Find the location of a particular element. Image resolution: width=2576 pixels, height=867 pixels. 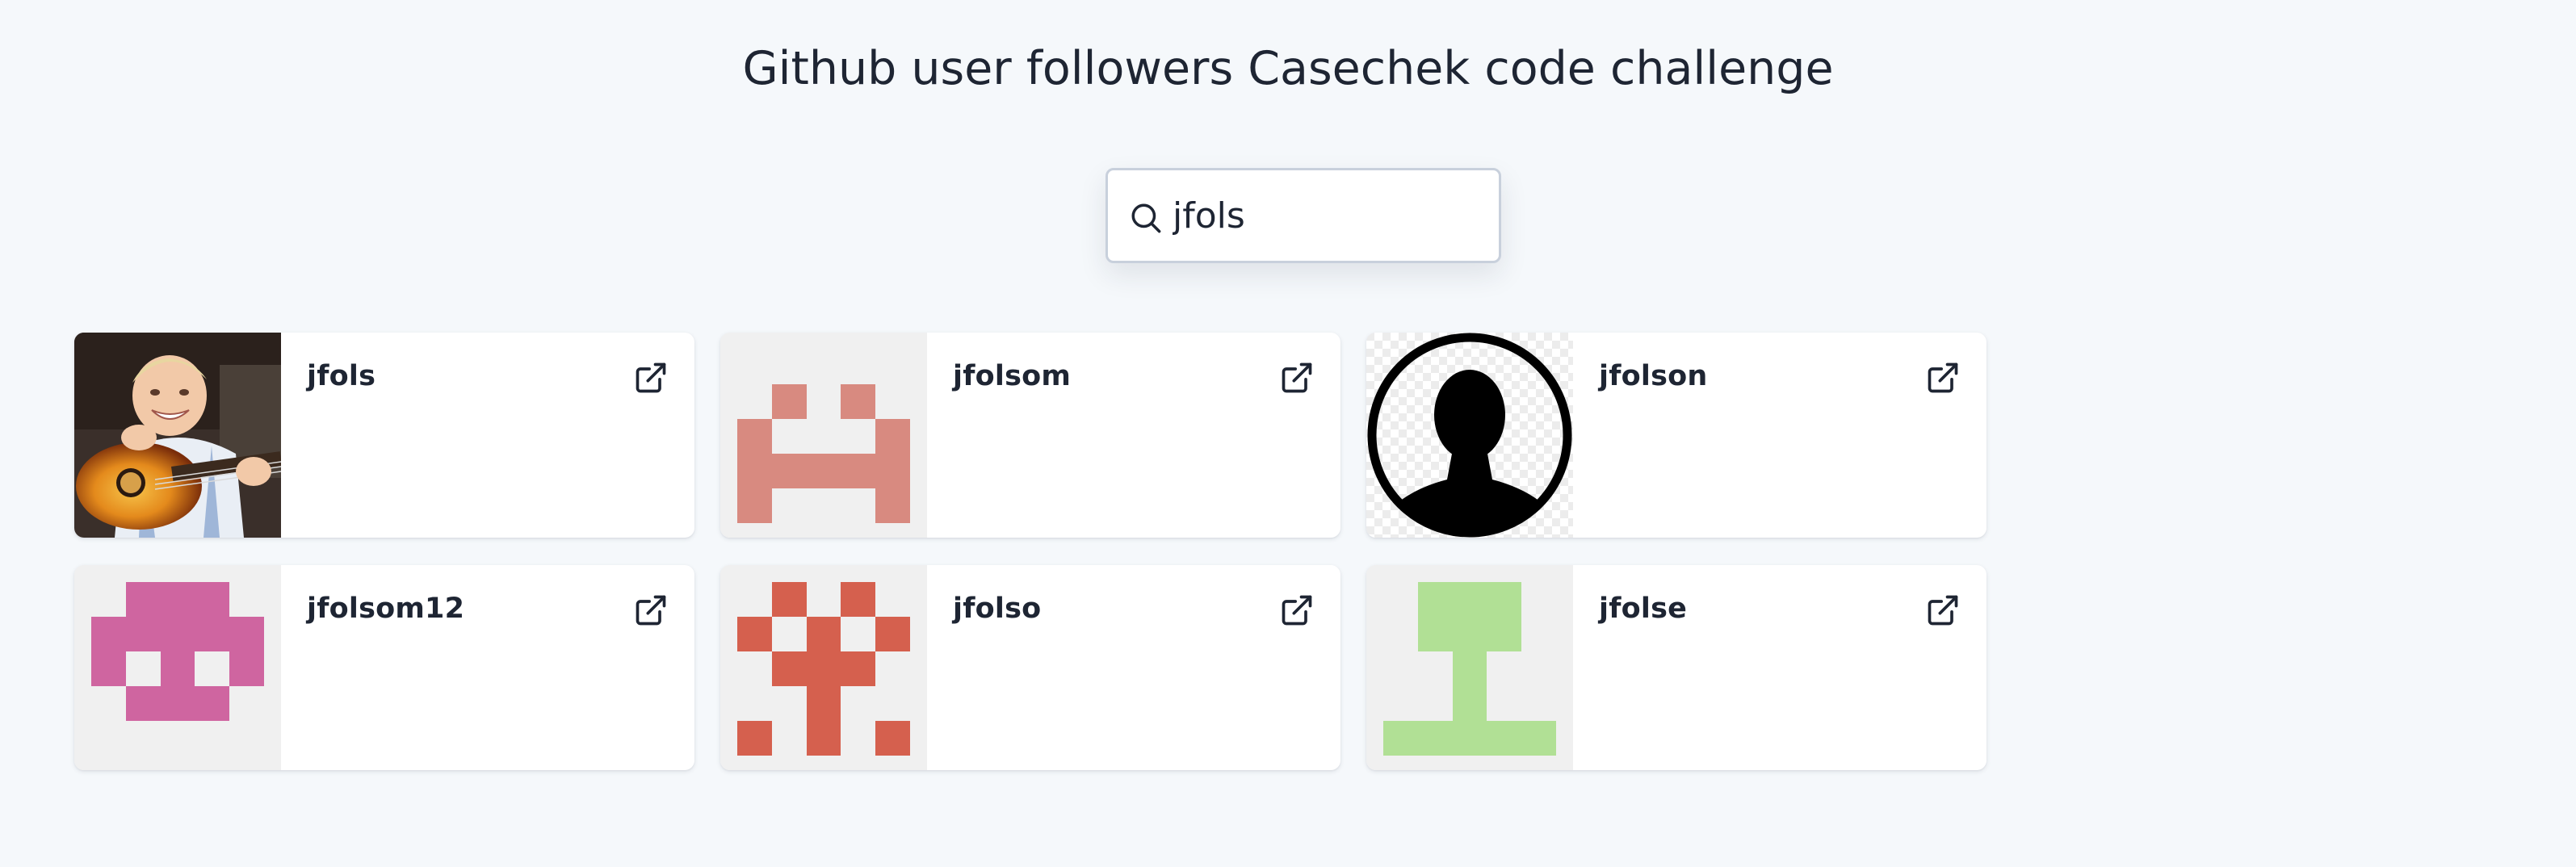

user-card: jfols is located at coordinates (384, 436).